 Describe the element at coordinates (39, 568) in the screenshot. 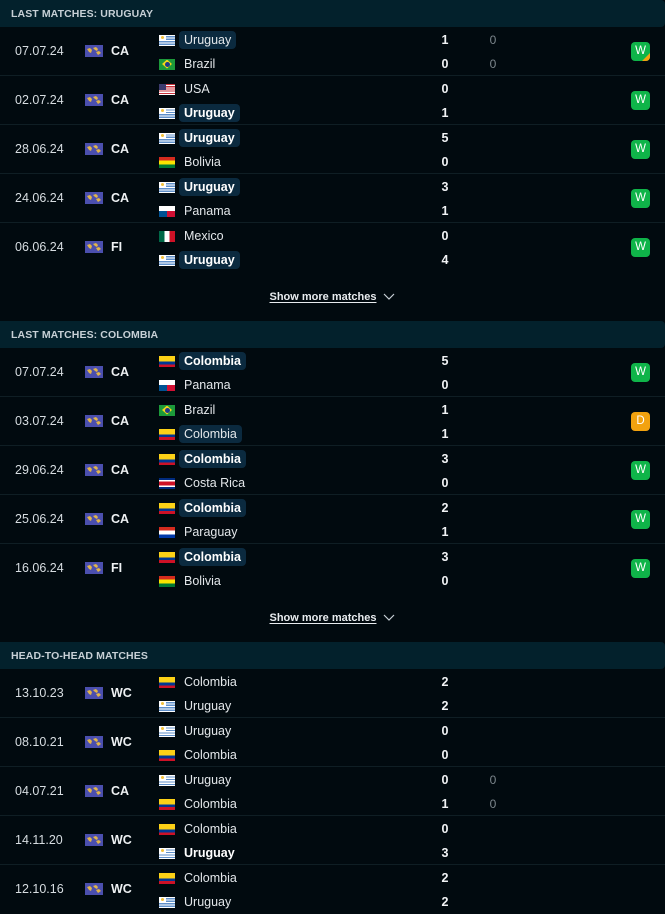

I see `match-date: 16.06.24` at that location.